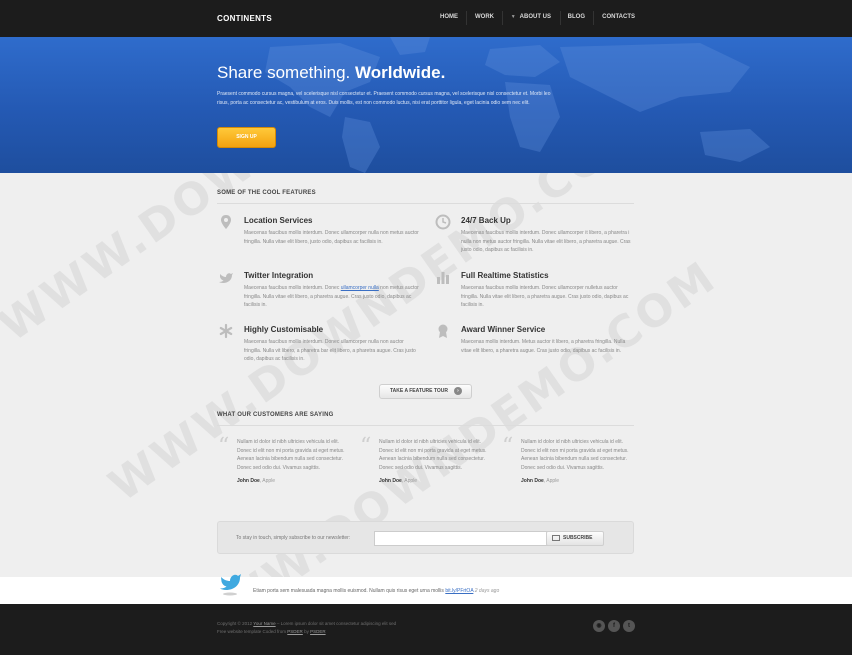 The image size is (852, 655). I want to click on credit-text: Free website template Coded from, so click(252, 631).